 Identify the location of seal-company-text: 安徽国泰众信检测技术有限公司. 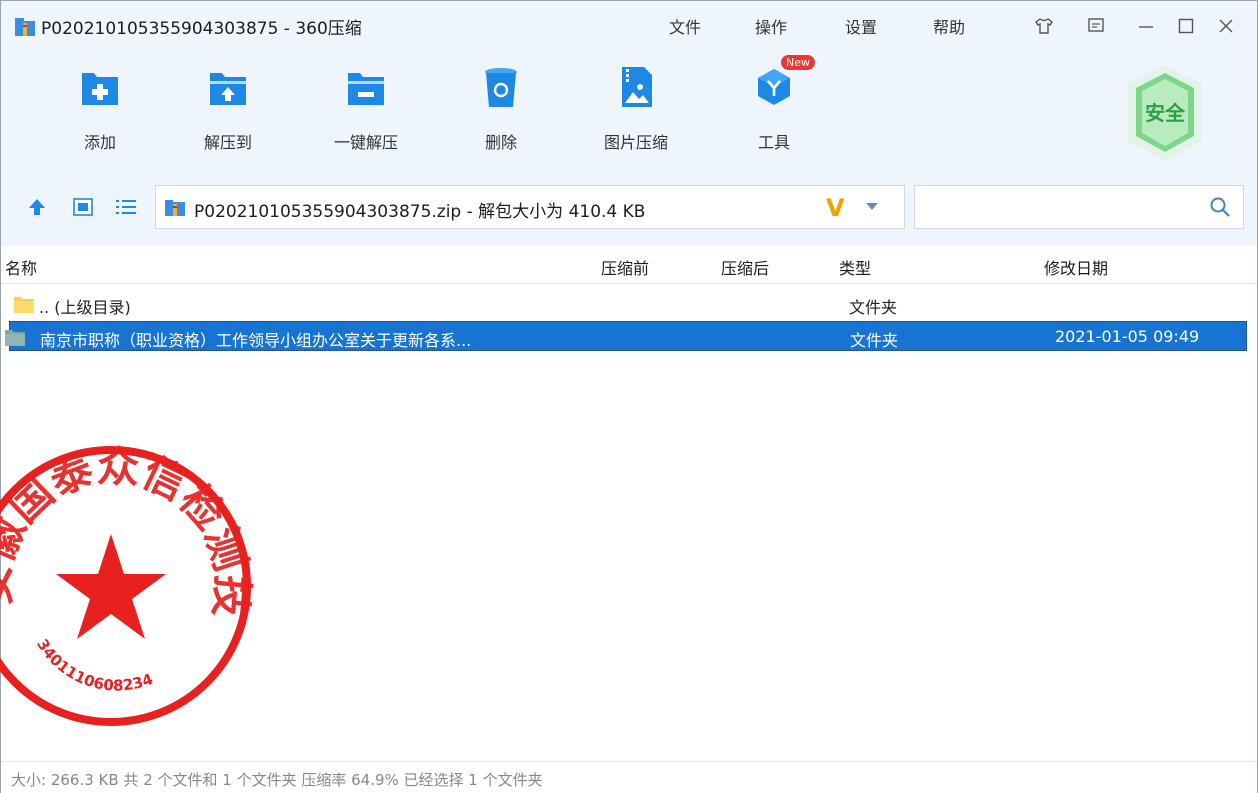
(128, 527).